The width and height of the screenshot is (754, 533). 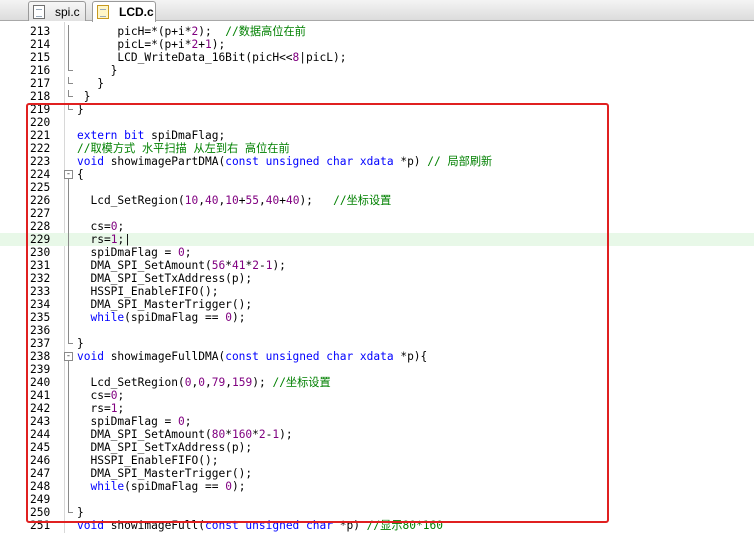 I want to click on number-token: 80, so click(x=218, y=434).